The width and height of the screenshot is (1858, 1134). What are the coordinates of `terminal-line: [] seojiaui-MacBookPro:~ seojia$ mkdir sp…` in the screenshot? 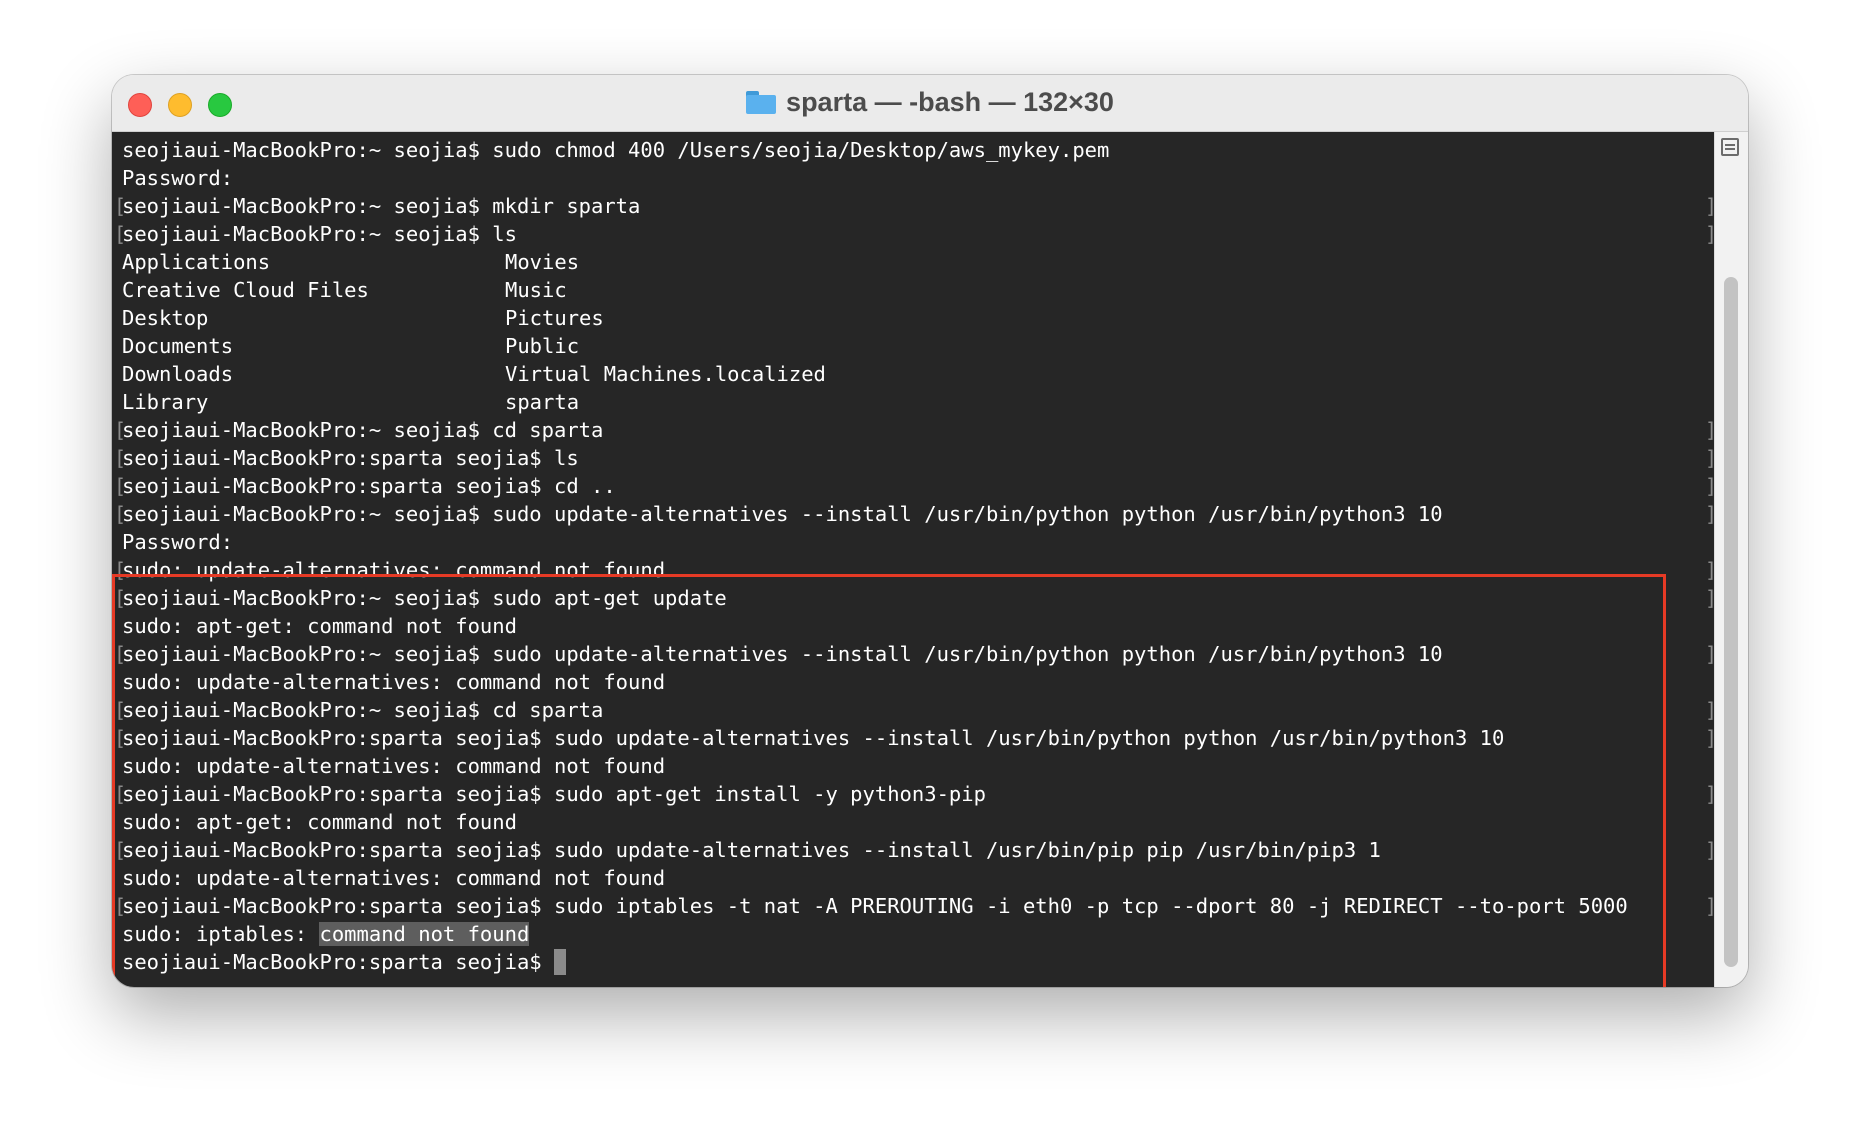 It's located at (915, 206).